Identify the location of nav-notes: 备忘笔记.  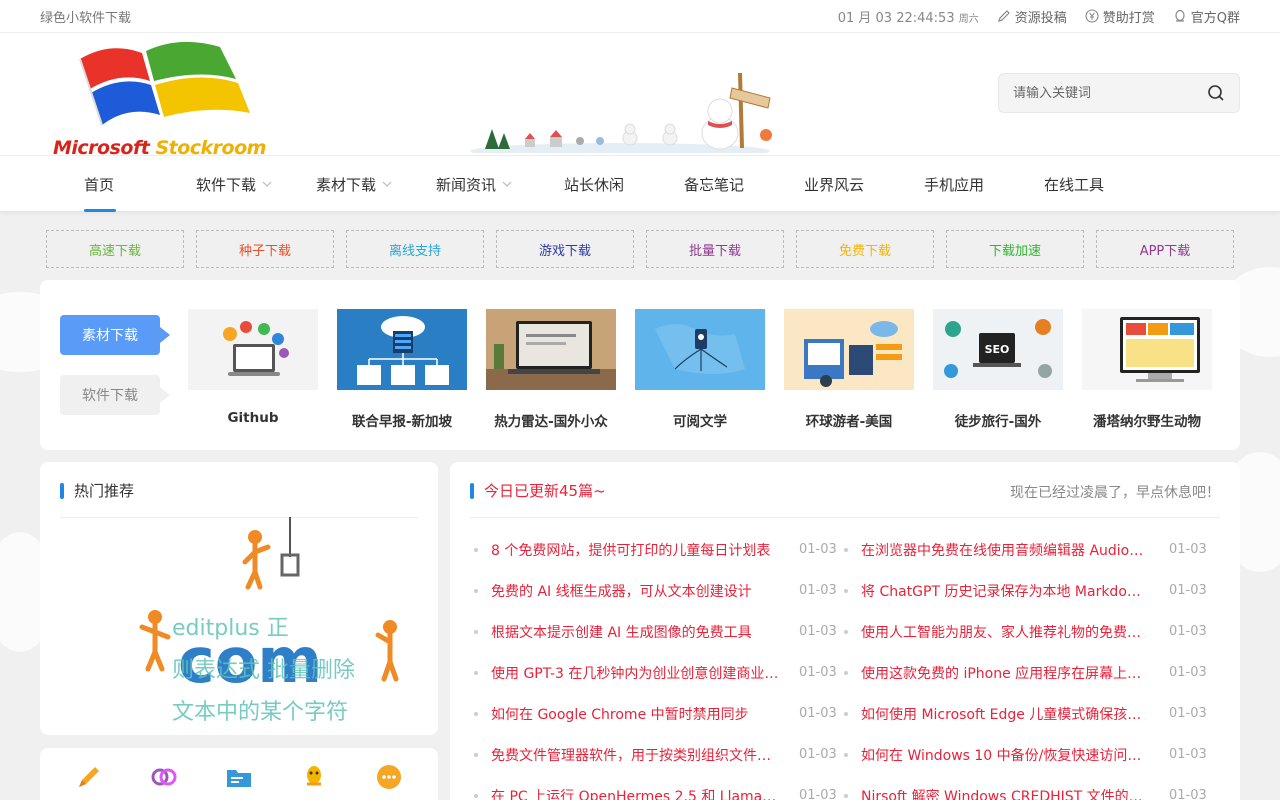
(714, 184).